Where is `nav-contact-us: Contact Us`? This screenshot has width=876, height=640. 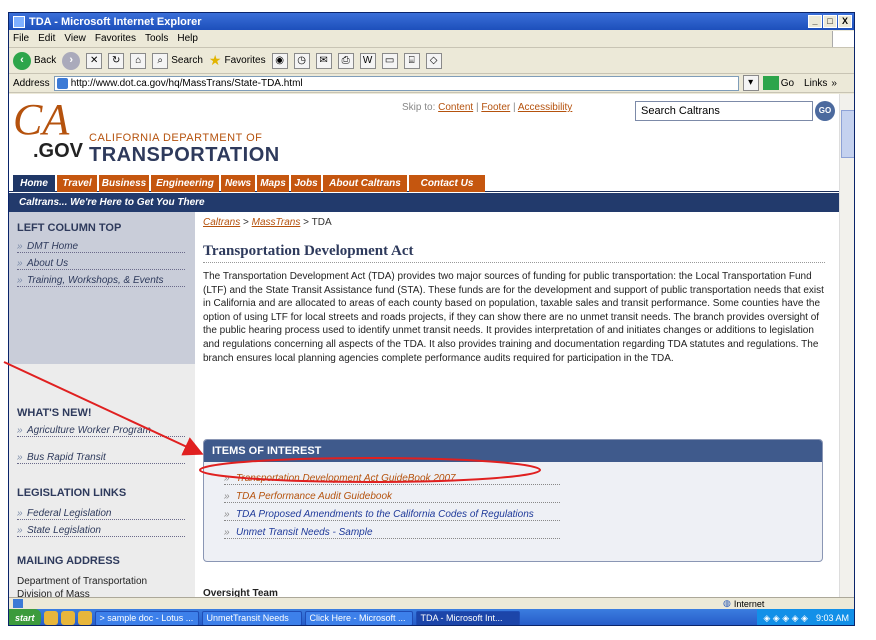 nav-contact-us: Contact Us is located at coordinates (447, 183).